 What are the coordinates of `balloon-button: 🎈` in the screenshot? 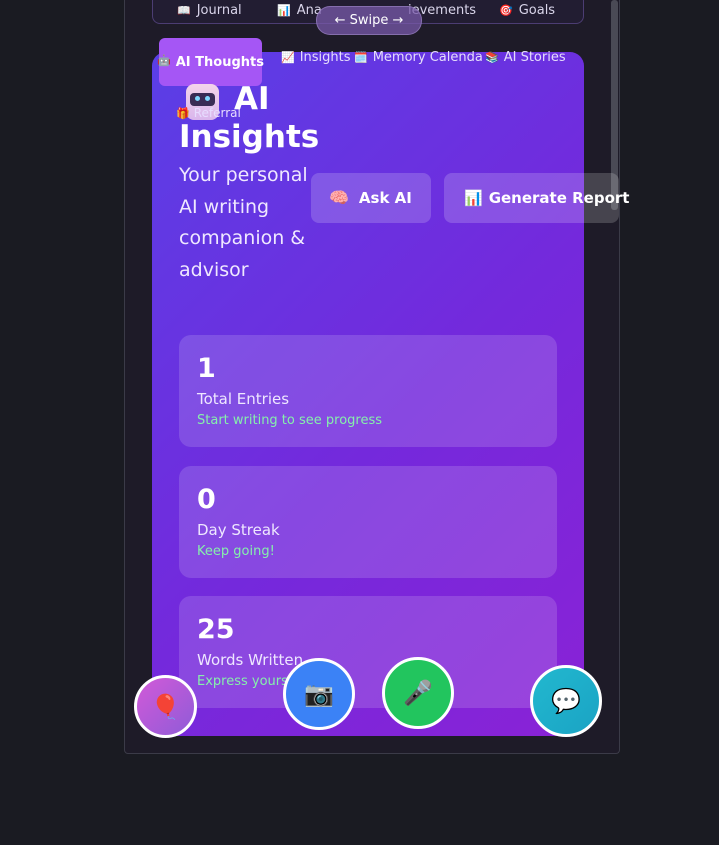 It's located at (165, 706).